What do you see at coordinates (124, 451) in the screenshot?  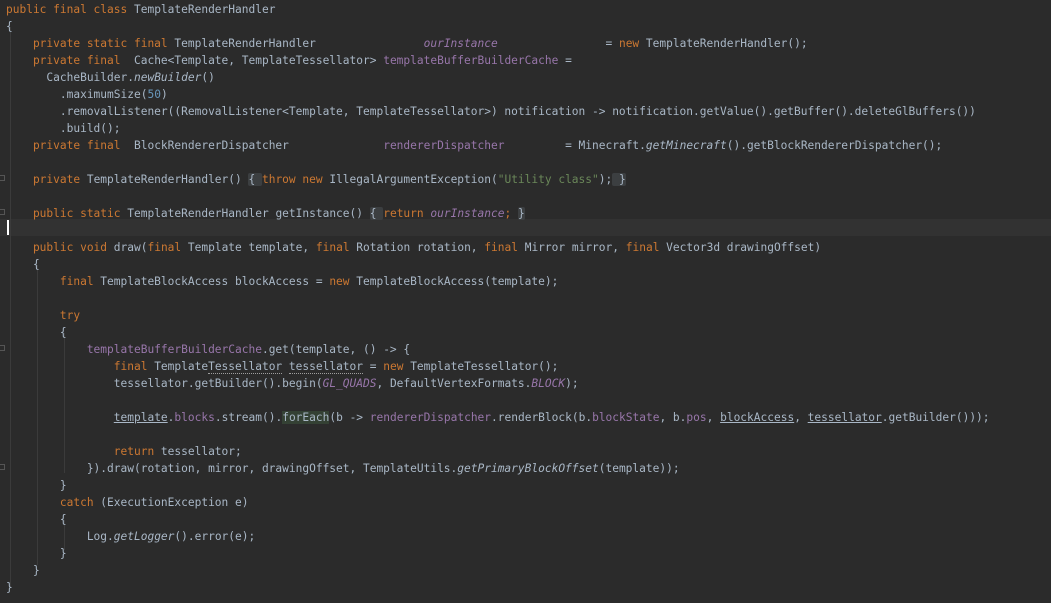 I see `code-line: return tessellator;` at bounding box center [124, 451].